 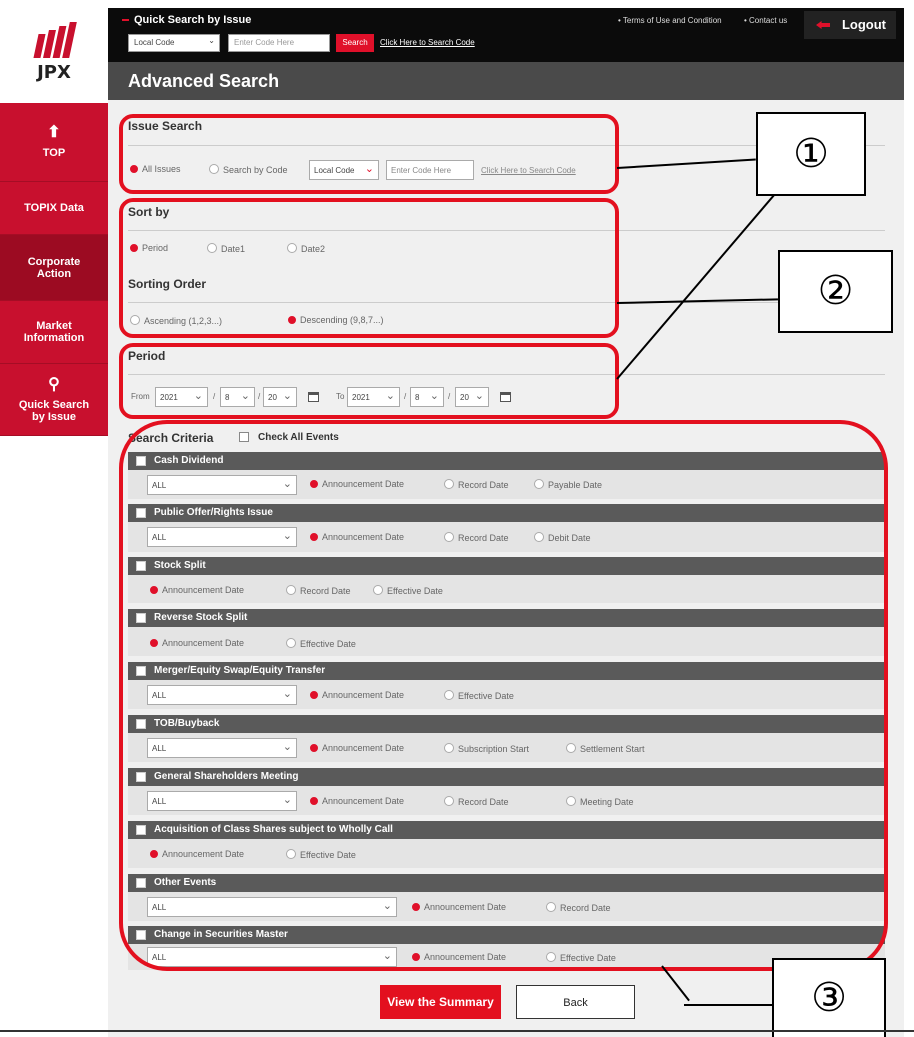 What do you see at coordinates (863, 24) in the screenshot?
I see `logout-label: Logout` at bounding box center [863, 24].